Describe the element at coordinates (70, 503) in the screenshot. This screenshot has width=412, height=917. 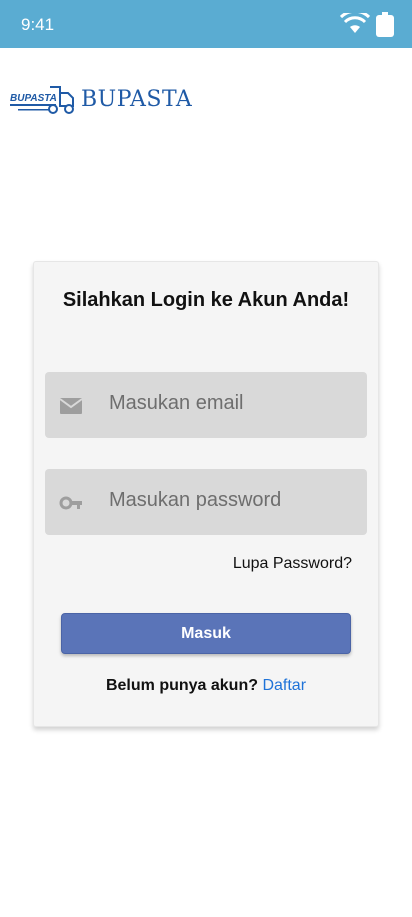
I see `key-icon` at that location.